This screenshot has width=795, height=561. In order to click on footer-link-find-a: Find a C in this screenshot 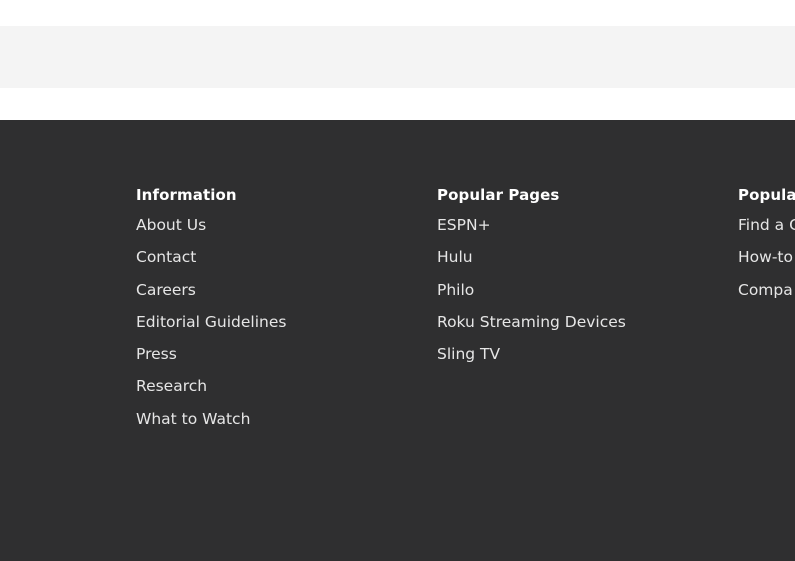, I will do `click(766, 232)`.